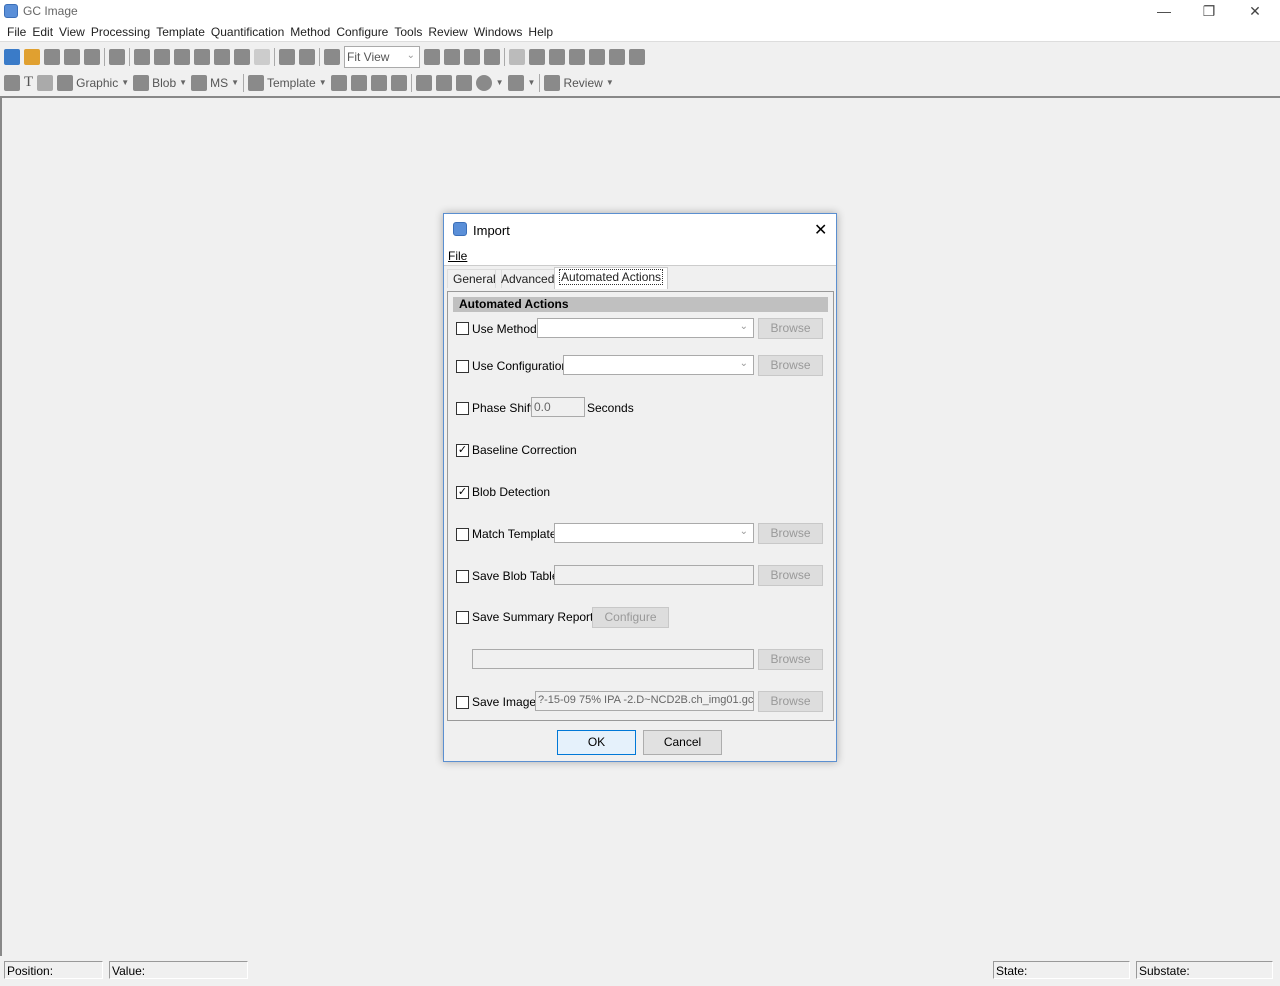 Image resolution: width=1280 pixels, height=986 pixels. I want to click on close-button: ✕, so click(1255, 11).